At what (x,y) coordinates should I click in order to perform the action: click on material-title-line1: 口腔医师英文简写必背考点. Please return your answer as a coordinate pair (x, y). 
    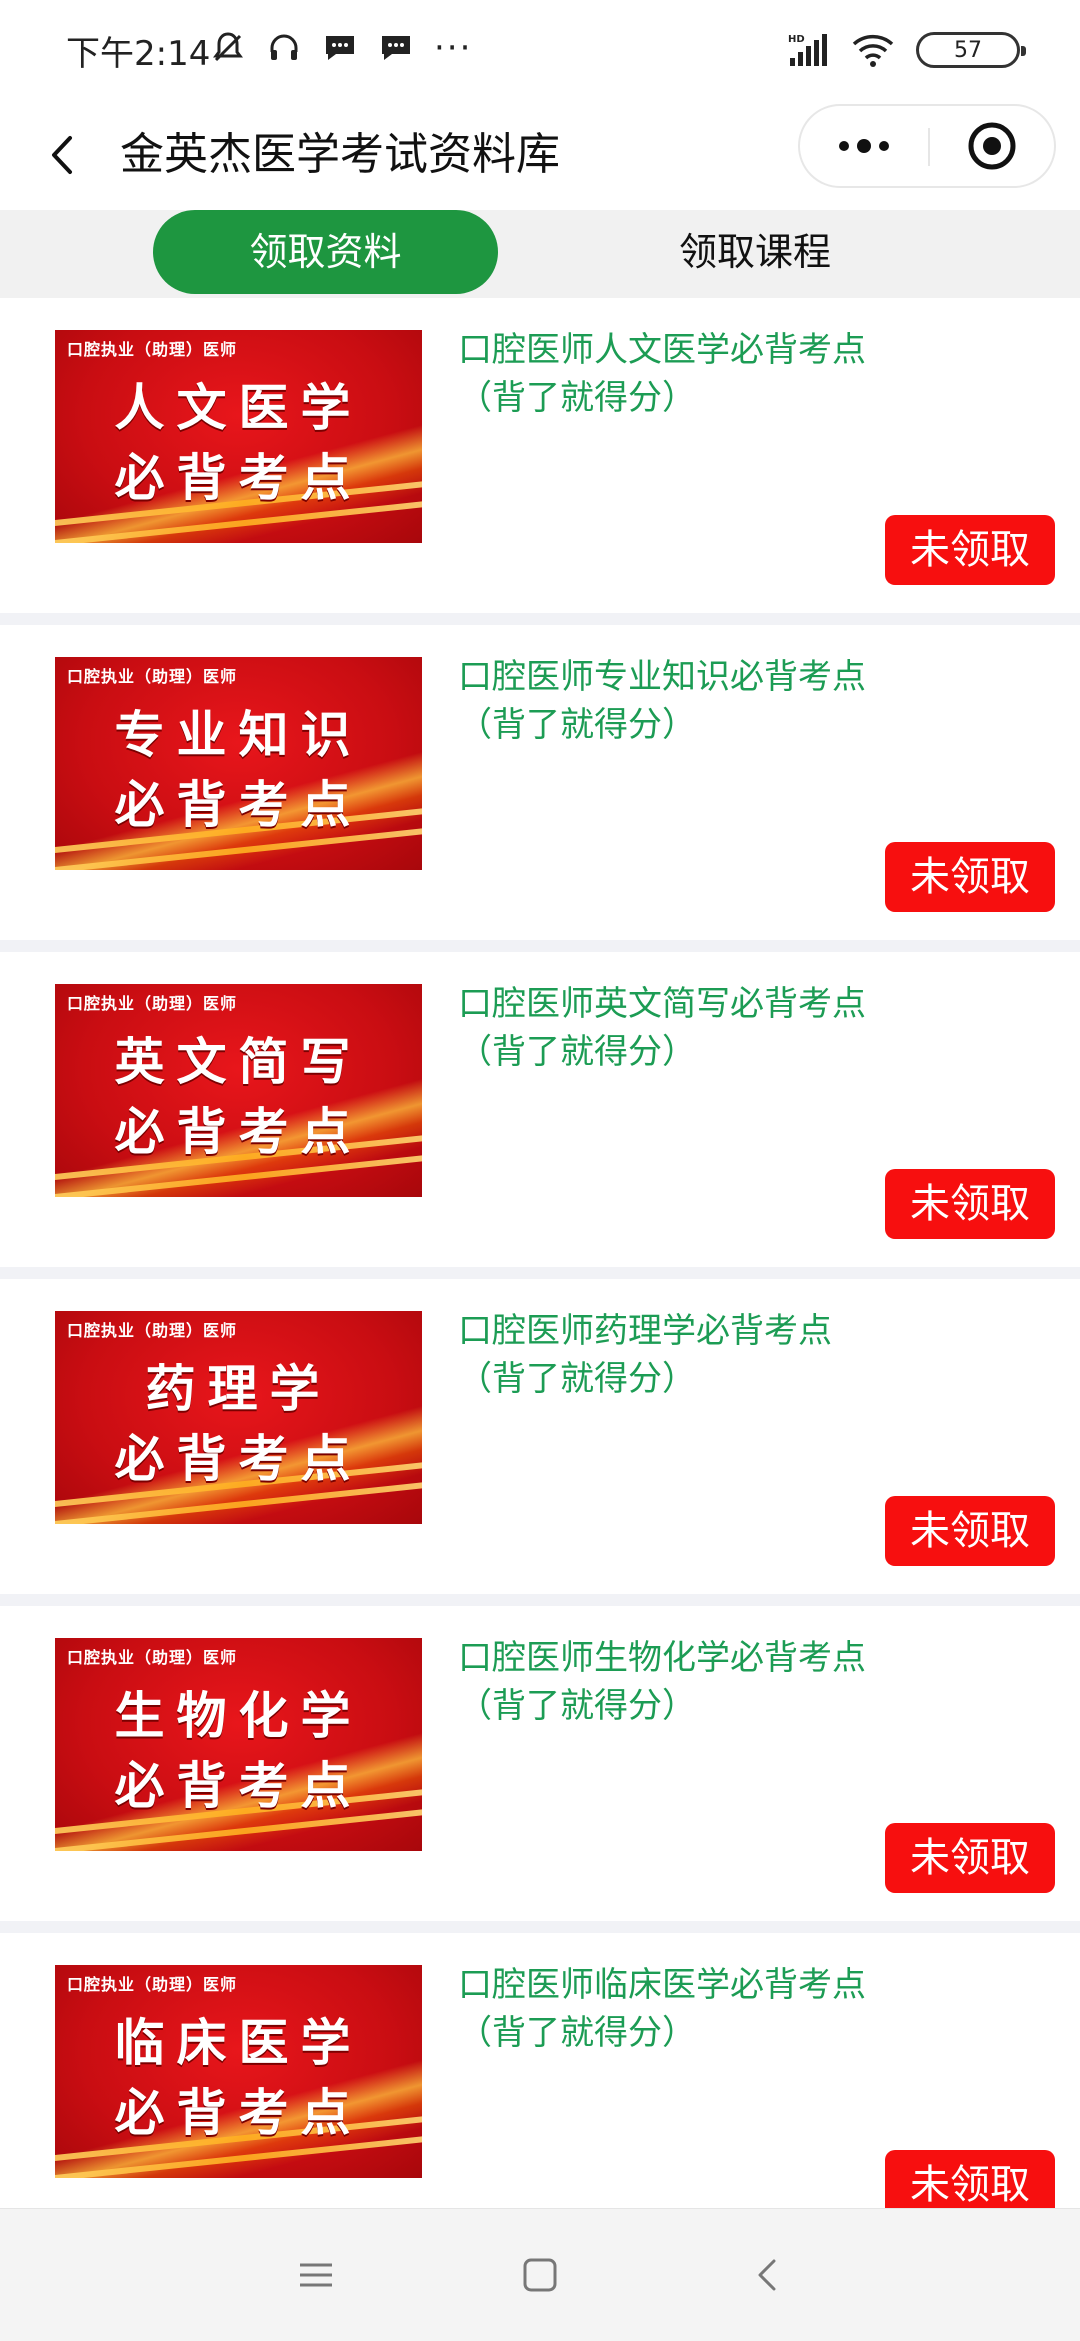
    Looking at the image, I should click on (662, 1004).